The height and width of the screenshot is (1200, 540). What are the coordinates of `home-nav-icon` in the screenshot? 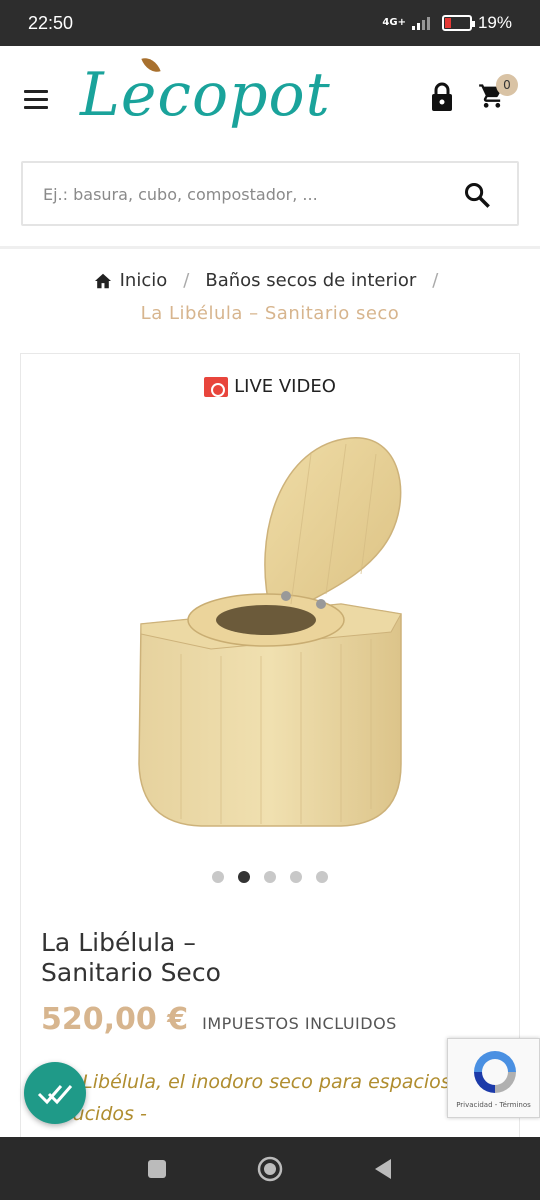 It's located at (270, 1169).